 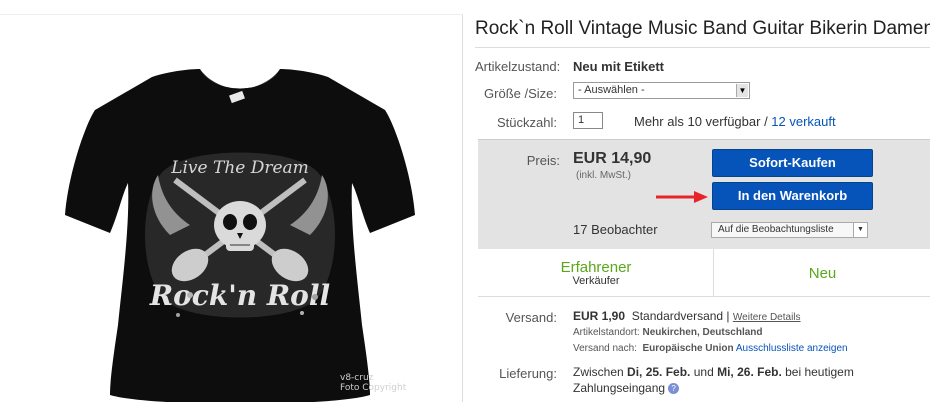 What do you see at coordinates (702, 332) in the screenshot?
I see `location-value: Neukirchen, Deutschland` at bounding box center [702, 332].